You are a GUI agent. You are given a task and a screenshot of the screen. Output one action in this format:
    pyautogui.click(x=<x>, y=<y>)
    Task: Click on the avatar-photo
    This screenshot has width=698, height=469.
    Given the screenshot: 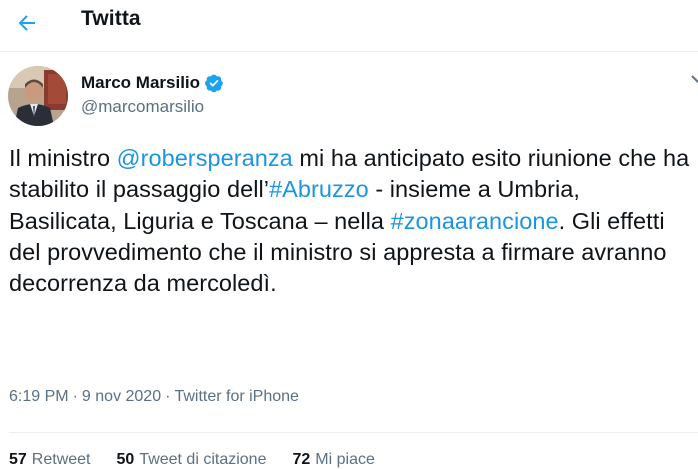 What is the action you would take?
    pyautogui.click(x=38, y=96)
    